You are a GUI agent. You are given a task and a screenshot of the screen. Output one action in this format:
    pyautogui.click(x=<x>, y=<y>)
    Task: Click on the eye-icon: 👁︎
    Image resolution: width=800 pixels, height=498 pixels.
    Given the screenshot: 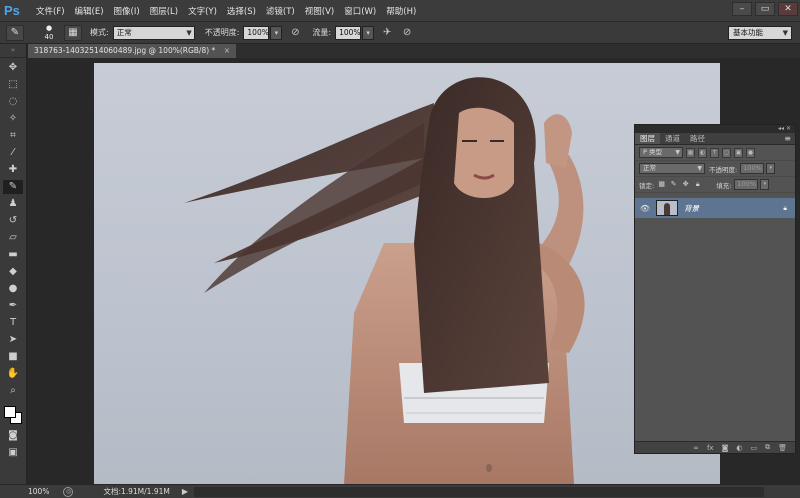 What is the action you would take?
    pyautogui.click(x=645, y=208)
    